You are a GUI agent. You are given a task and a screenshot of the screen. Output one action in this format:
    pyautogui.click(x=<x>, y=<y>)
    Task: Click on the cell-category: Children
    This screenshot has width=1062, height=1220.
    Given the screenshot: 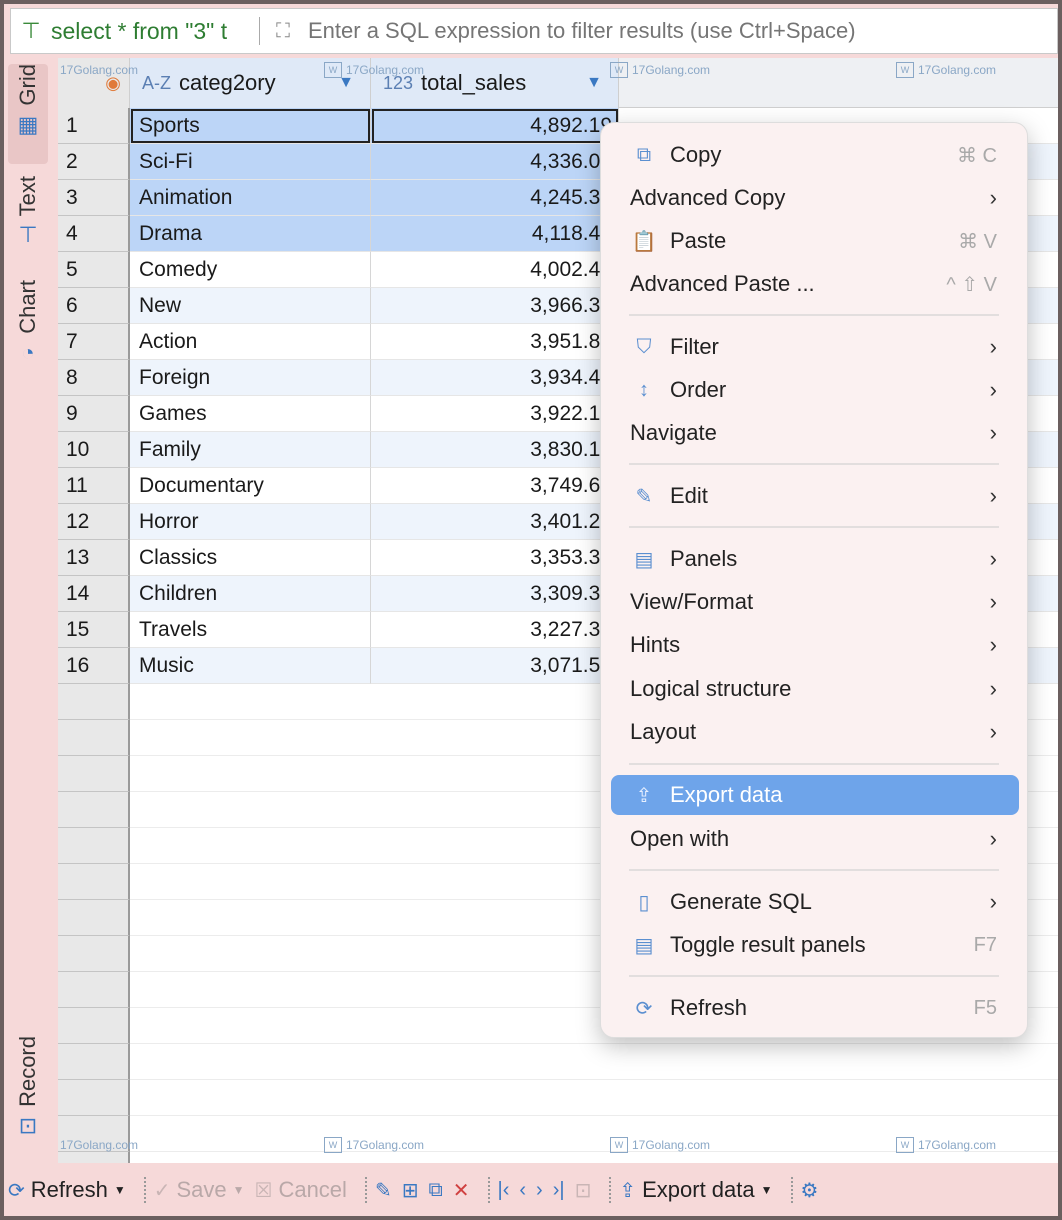 What is the action you would take?
    pyautogui.click(x=250, y=594)
    